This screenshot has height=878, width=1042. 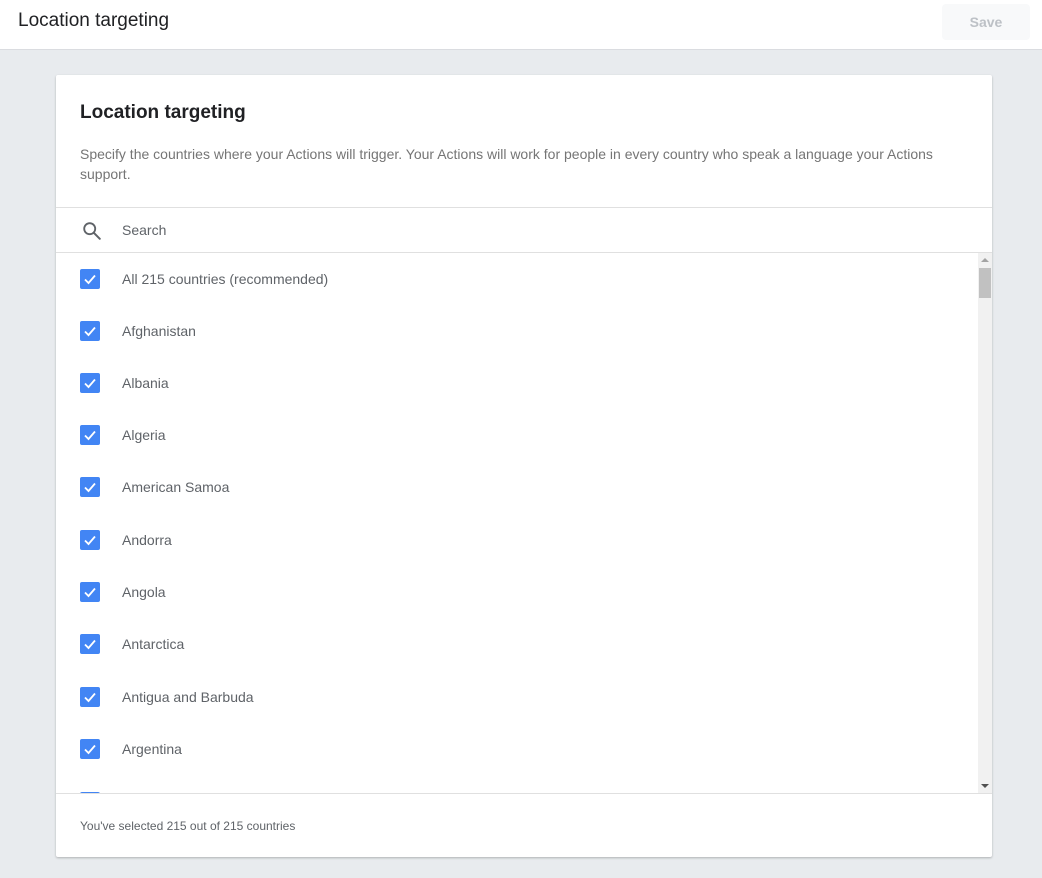 What do you see at coordinates (144, 592) in the screenshot?
I see `row-label: Angola` at bounding box center [144, 592].